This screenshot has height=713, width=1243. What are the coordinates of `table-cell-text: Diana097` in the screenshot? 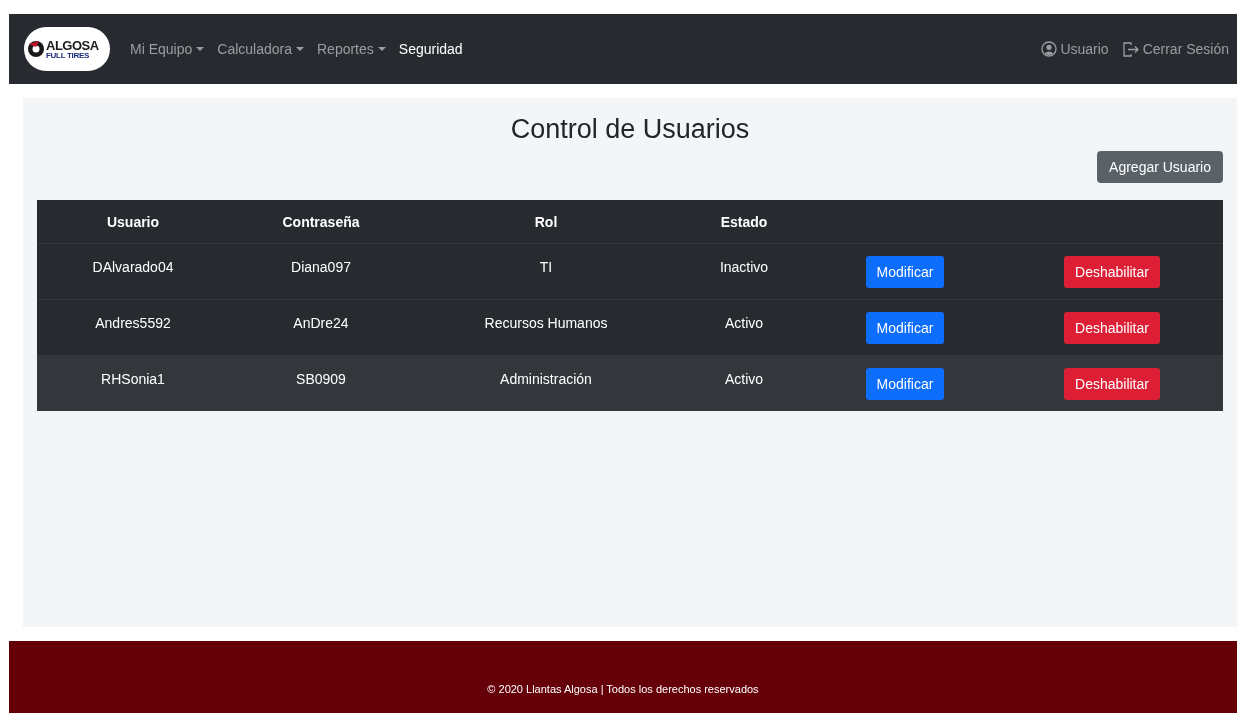 It's located at (321, 266).